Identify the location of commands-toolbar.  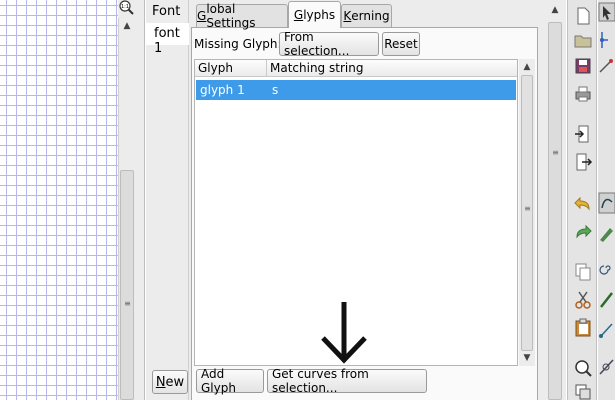
(582, 200).